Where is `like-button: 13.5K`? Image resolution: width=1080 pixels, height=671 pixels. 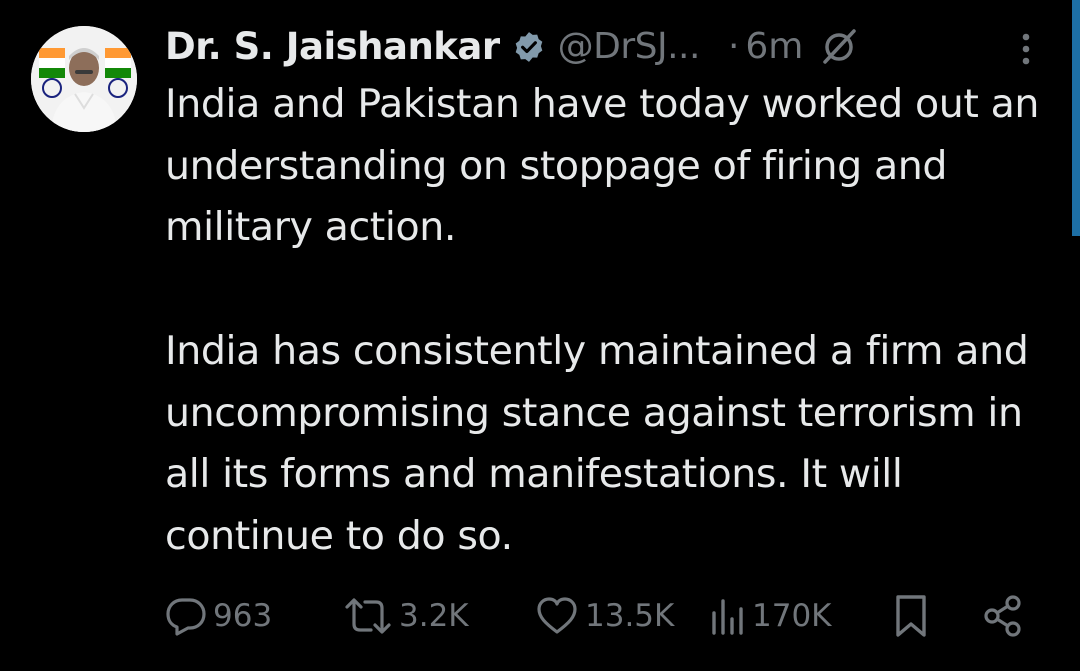
like-button: 13.5K is located at coordinates (604, 616).